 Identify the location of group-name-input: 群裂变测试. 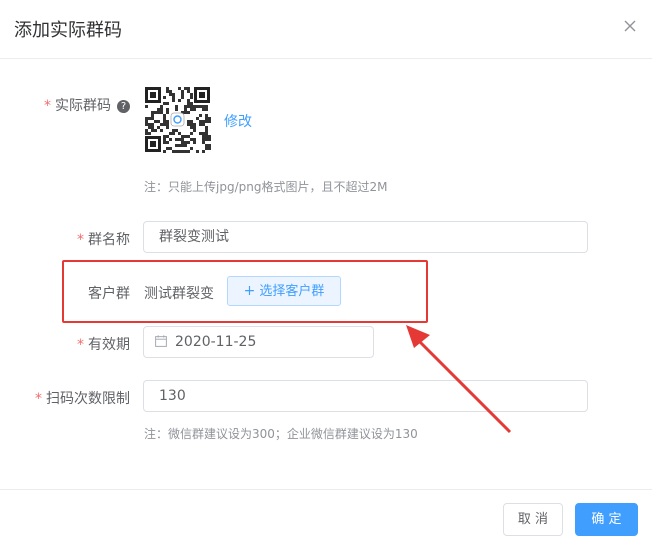
(365, 237).